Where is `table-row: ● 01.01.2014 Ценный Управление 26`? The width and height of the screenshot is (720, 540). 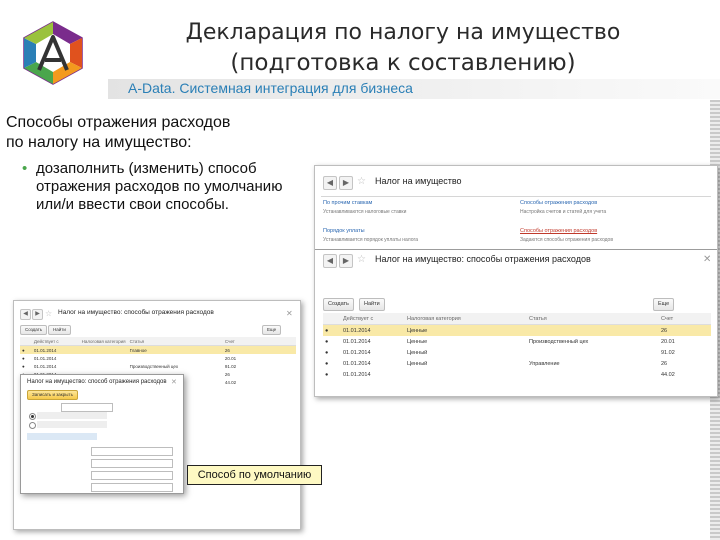 table-row: ● 01.01.2014 Ценный Управление 26 is located at coordinates (517, 363).